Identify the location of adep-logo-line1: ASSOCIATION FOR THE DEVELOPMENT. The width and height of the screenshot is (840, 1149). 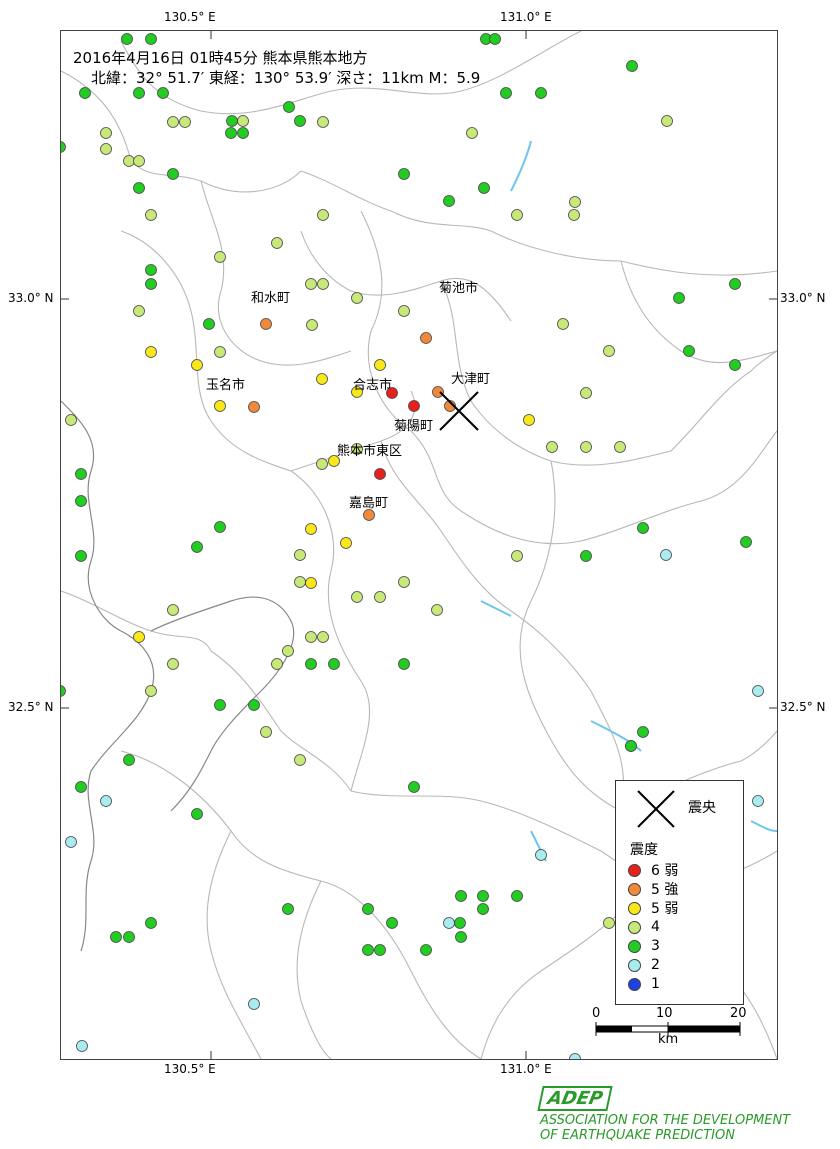
(665, 1120).